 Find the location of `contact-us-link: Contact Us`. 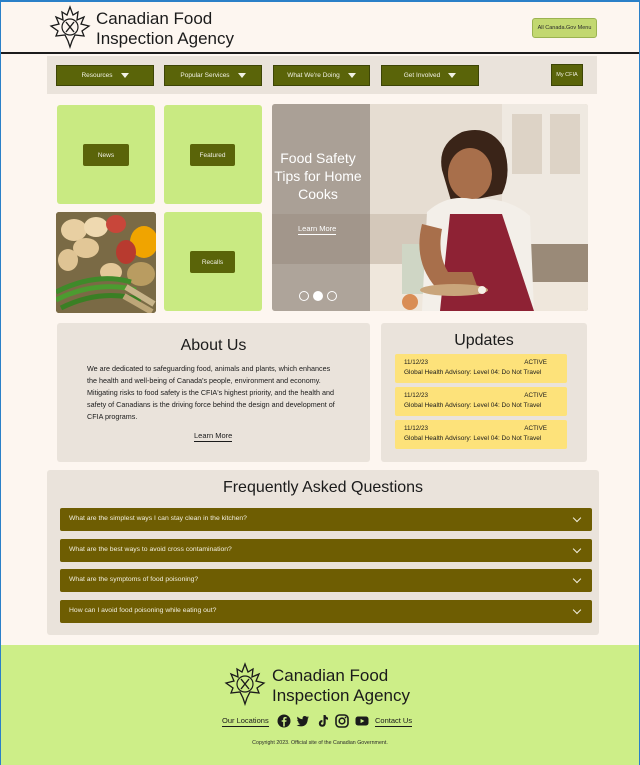

contact-us-link: Contact Us is located at coordinates (394, 721).